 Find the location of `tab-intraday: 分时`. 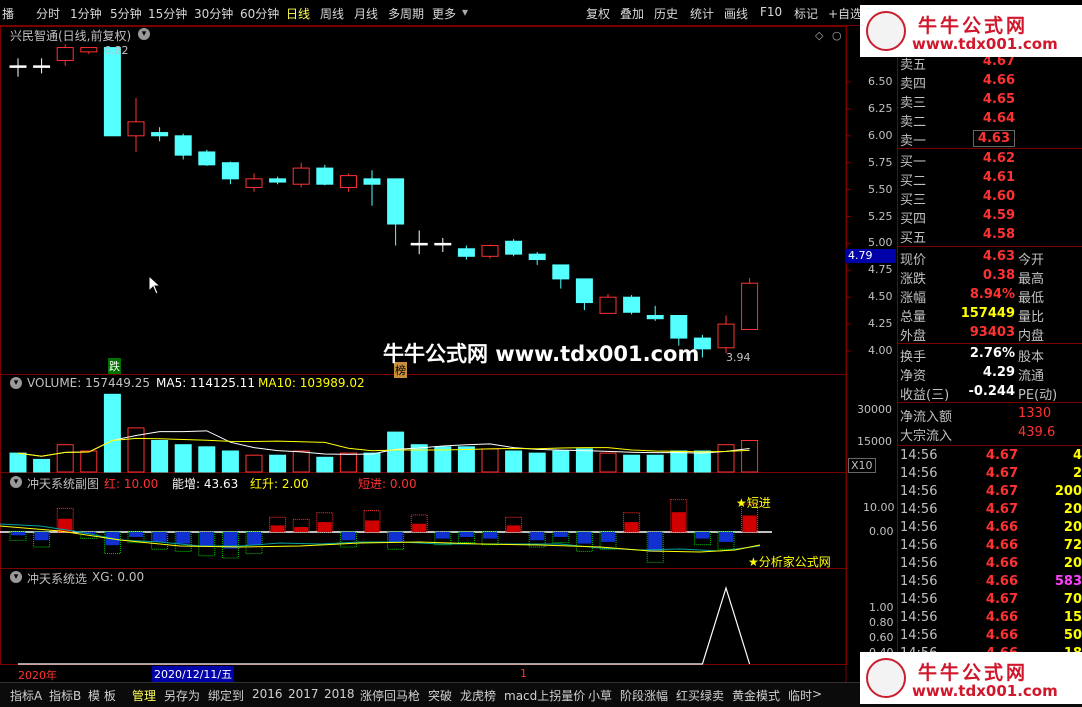

tab-intraday: 分时 is located at coordinates (48, 13).